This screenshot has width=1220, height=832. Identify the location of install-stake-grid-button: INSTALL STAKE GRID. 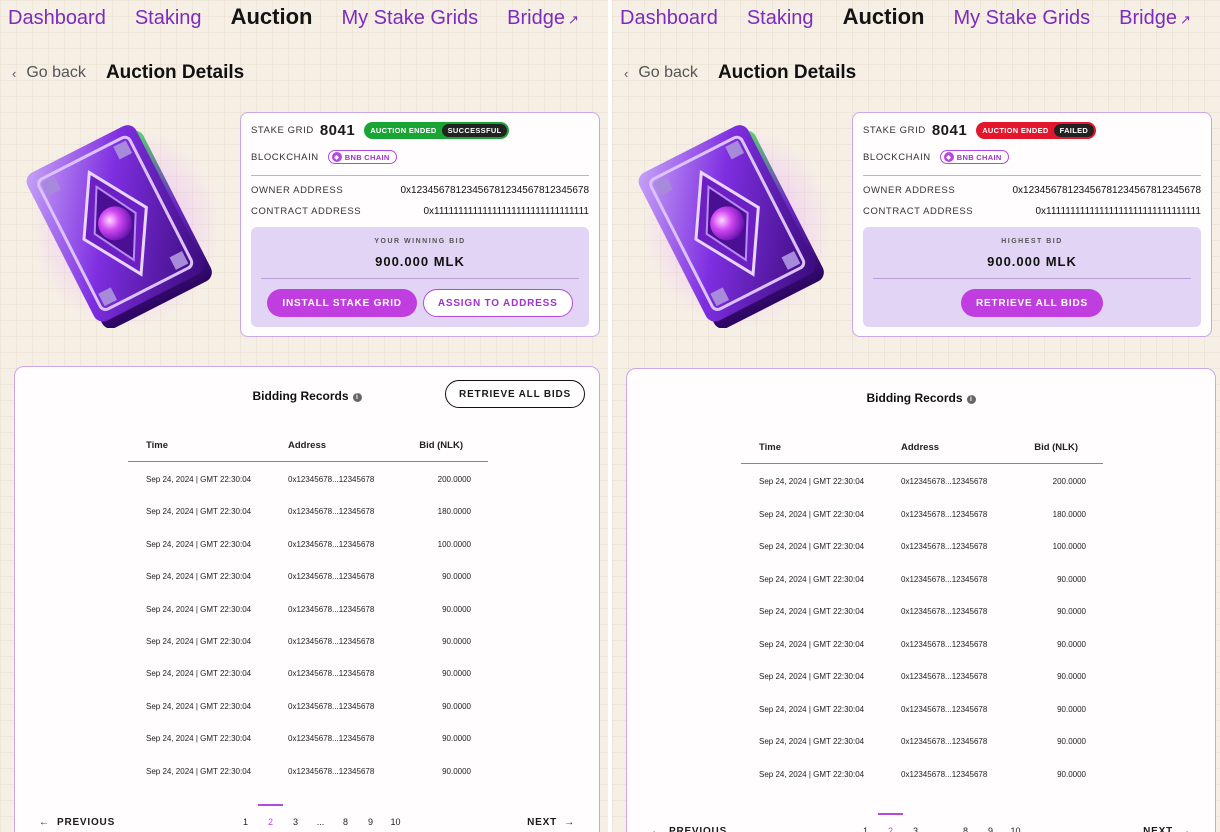
(342, 303).